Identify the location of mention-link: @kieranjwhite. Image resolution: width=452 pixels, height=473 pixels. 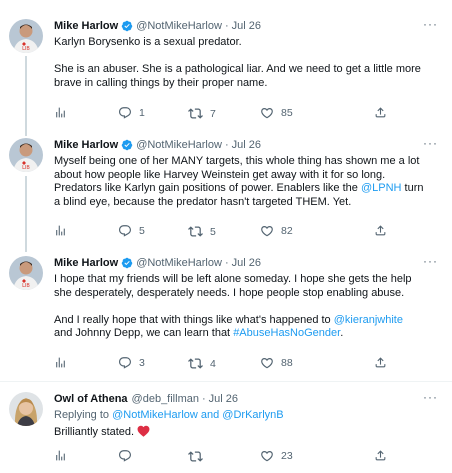
(368, 320).